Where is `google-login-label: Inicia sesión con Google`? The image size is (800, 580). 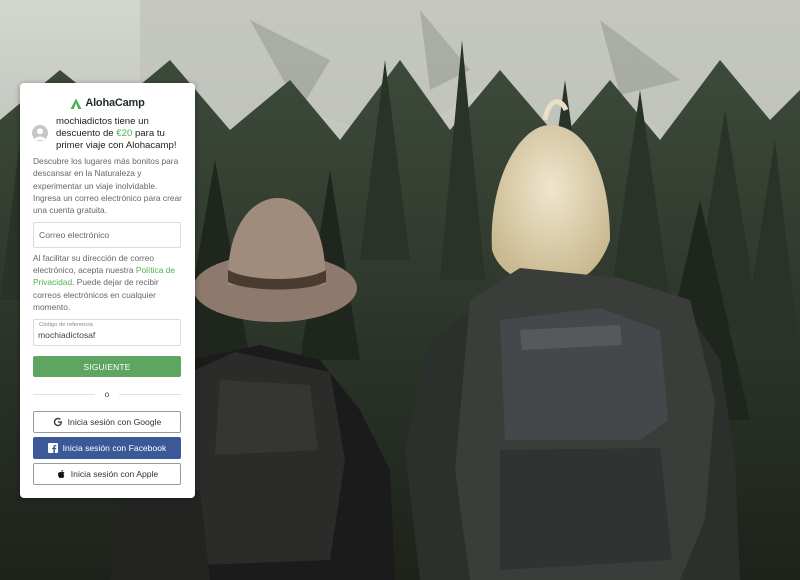 google-login-label: Inicia sesión con Google is located at coordinates (114, 422).